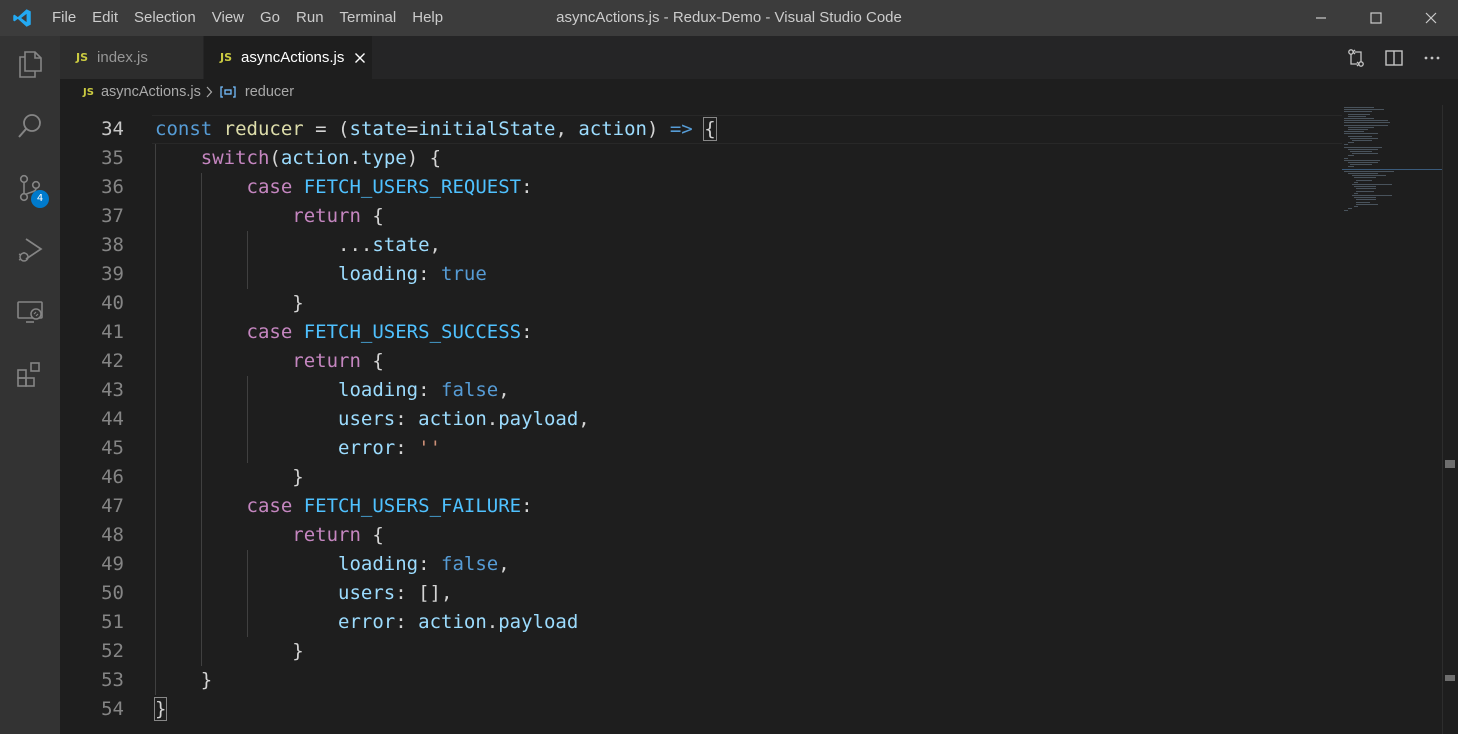  I want to click on line-number: 45, so click(112, 448).